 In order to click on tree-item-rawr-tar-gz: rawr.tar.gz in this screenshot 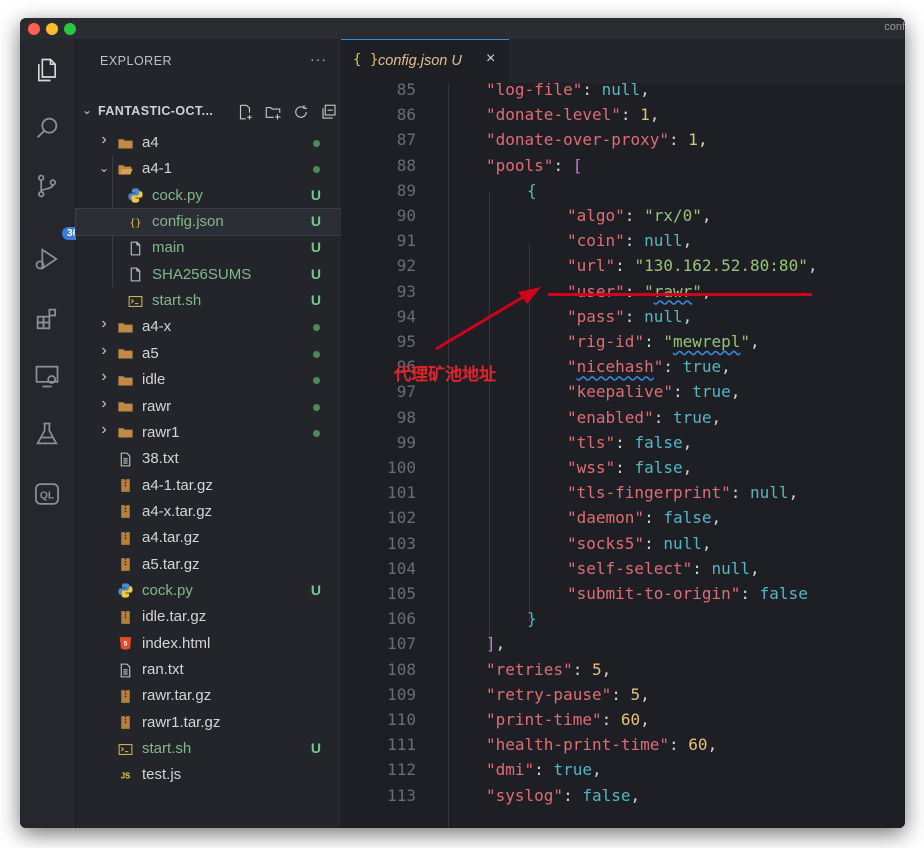, I will do `click(208, 696)`.